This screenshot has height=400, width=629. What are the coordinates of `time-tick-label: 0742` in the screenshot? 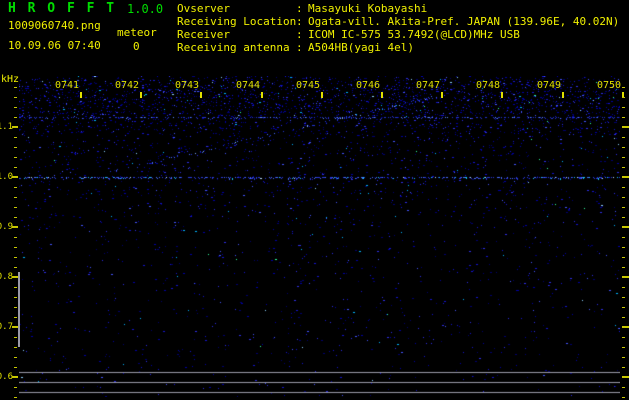 It's located at (127, 85).